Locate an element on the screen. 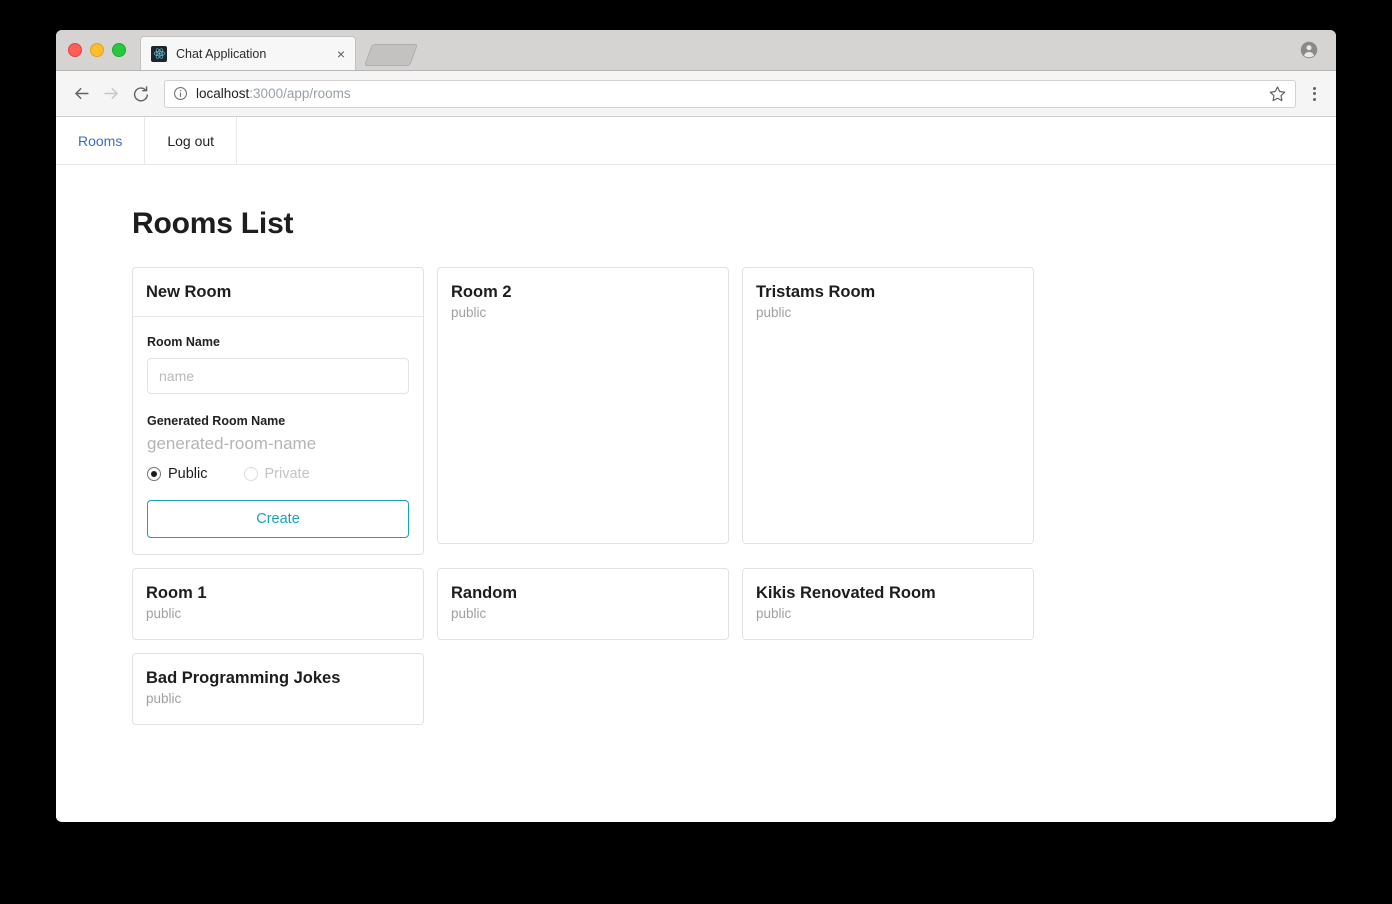 This screenshot has height=904, width=1392. browser-tab: Chat Application × is located at coordinates (248, 53).